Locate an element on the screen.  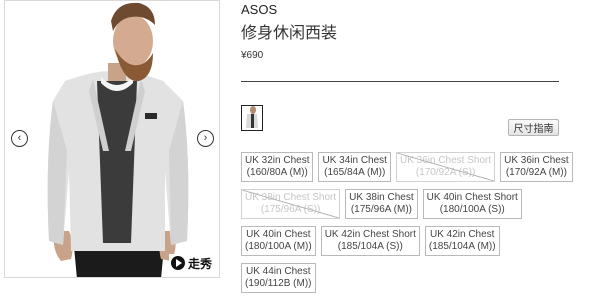
size-option: UK 40in Chest (180/100A (M)) is located at coordinates (278, 241).